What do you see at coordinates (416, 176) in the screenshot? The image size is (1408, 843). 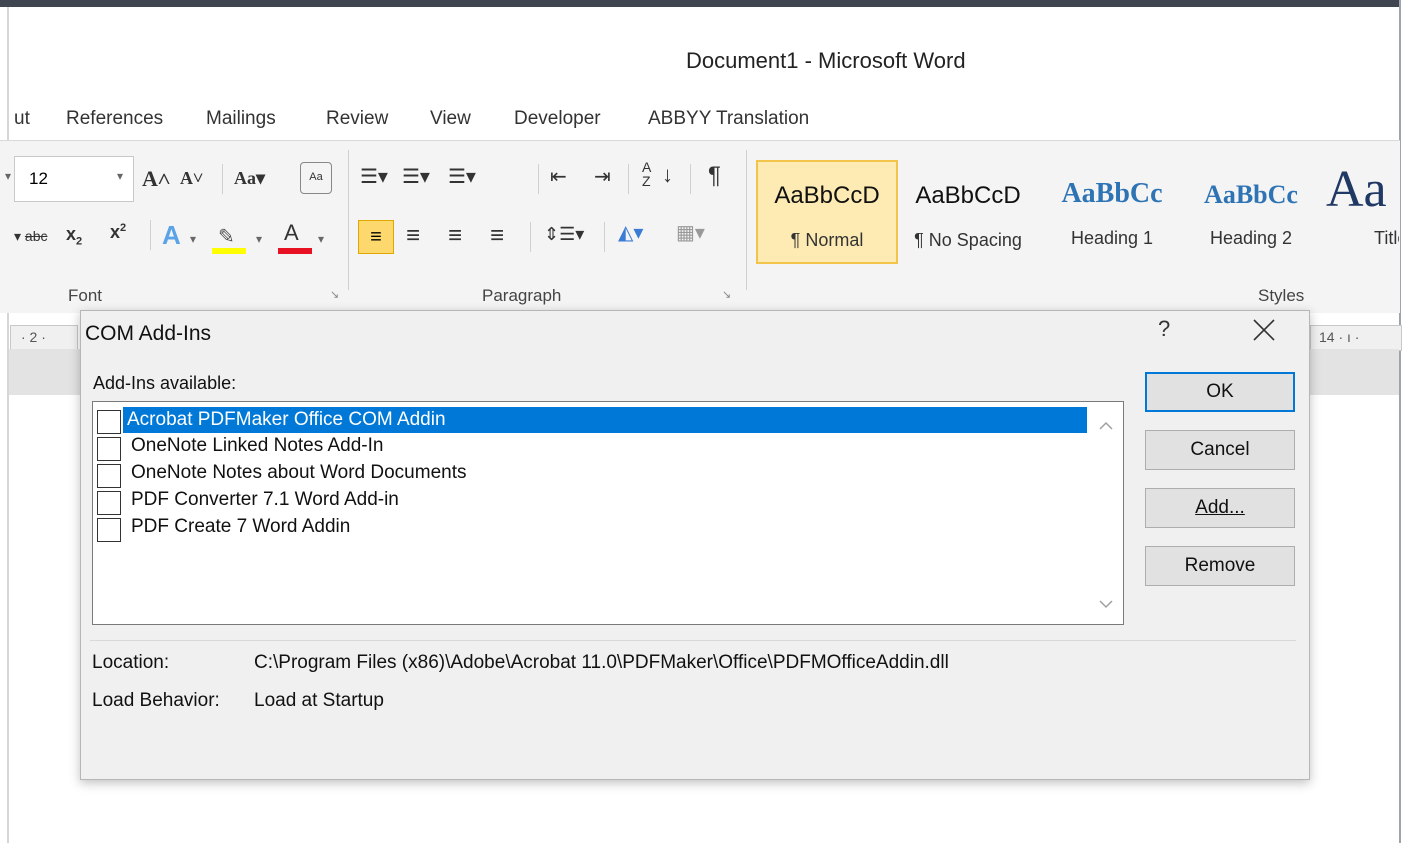 I see `numbering-icon: ☰▾` at bounding box center [416, 176].